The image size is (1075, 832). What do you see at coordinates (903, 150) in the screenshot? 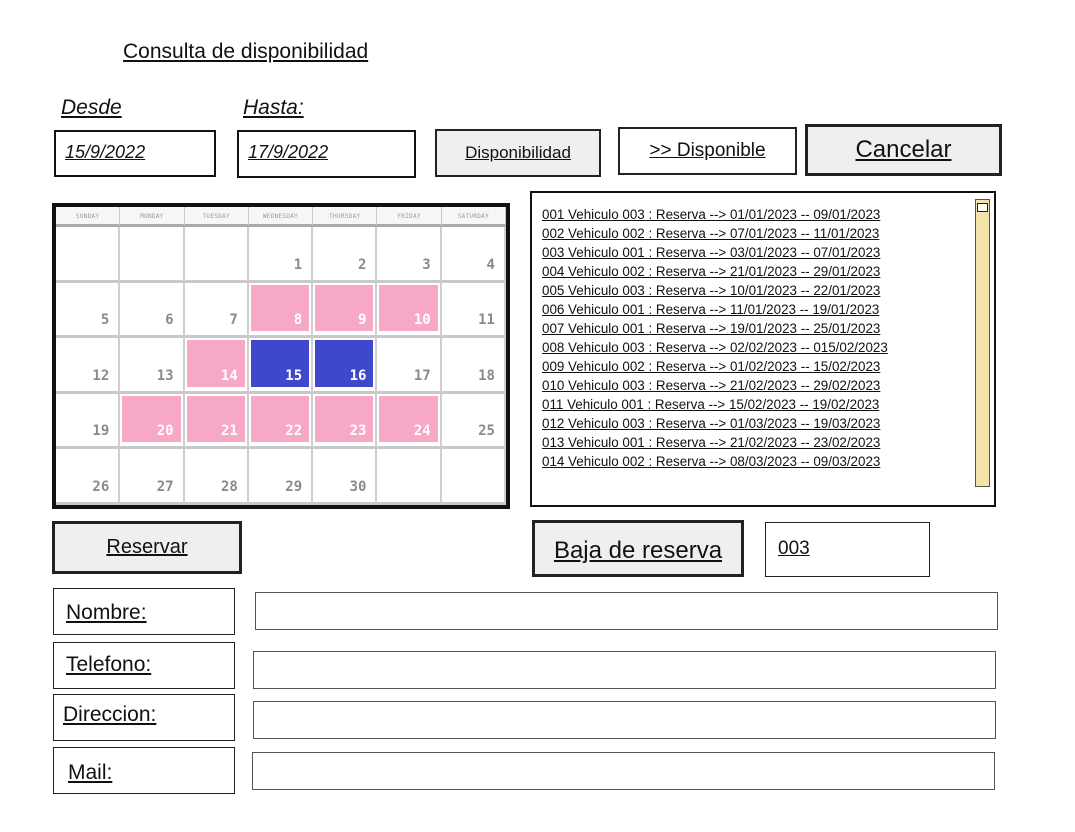
I see `cancel-button: Cancelar` at bounding box center [903, 150].